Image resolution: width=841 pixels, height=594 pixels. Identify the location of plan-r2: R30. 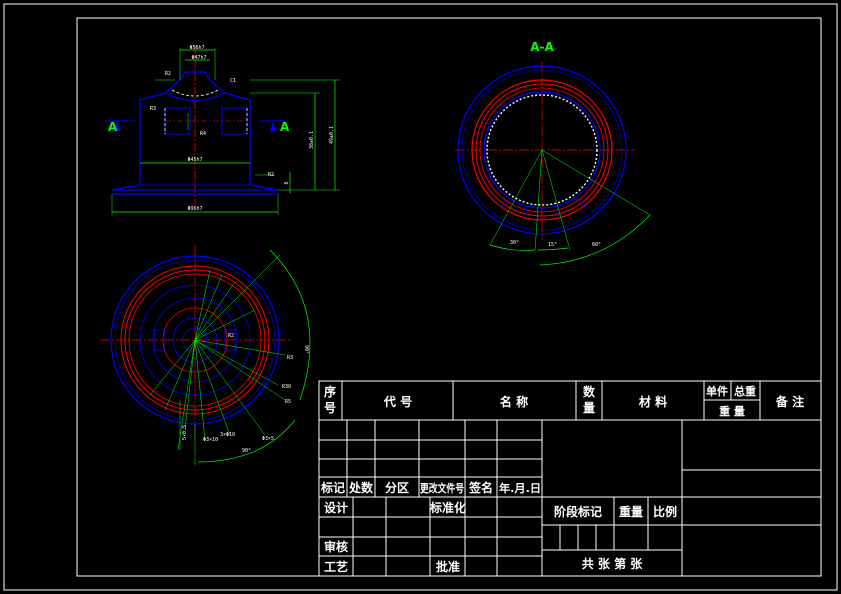
(286, 387).